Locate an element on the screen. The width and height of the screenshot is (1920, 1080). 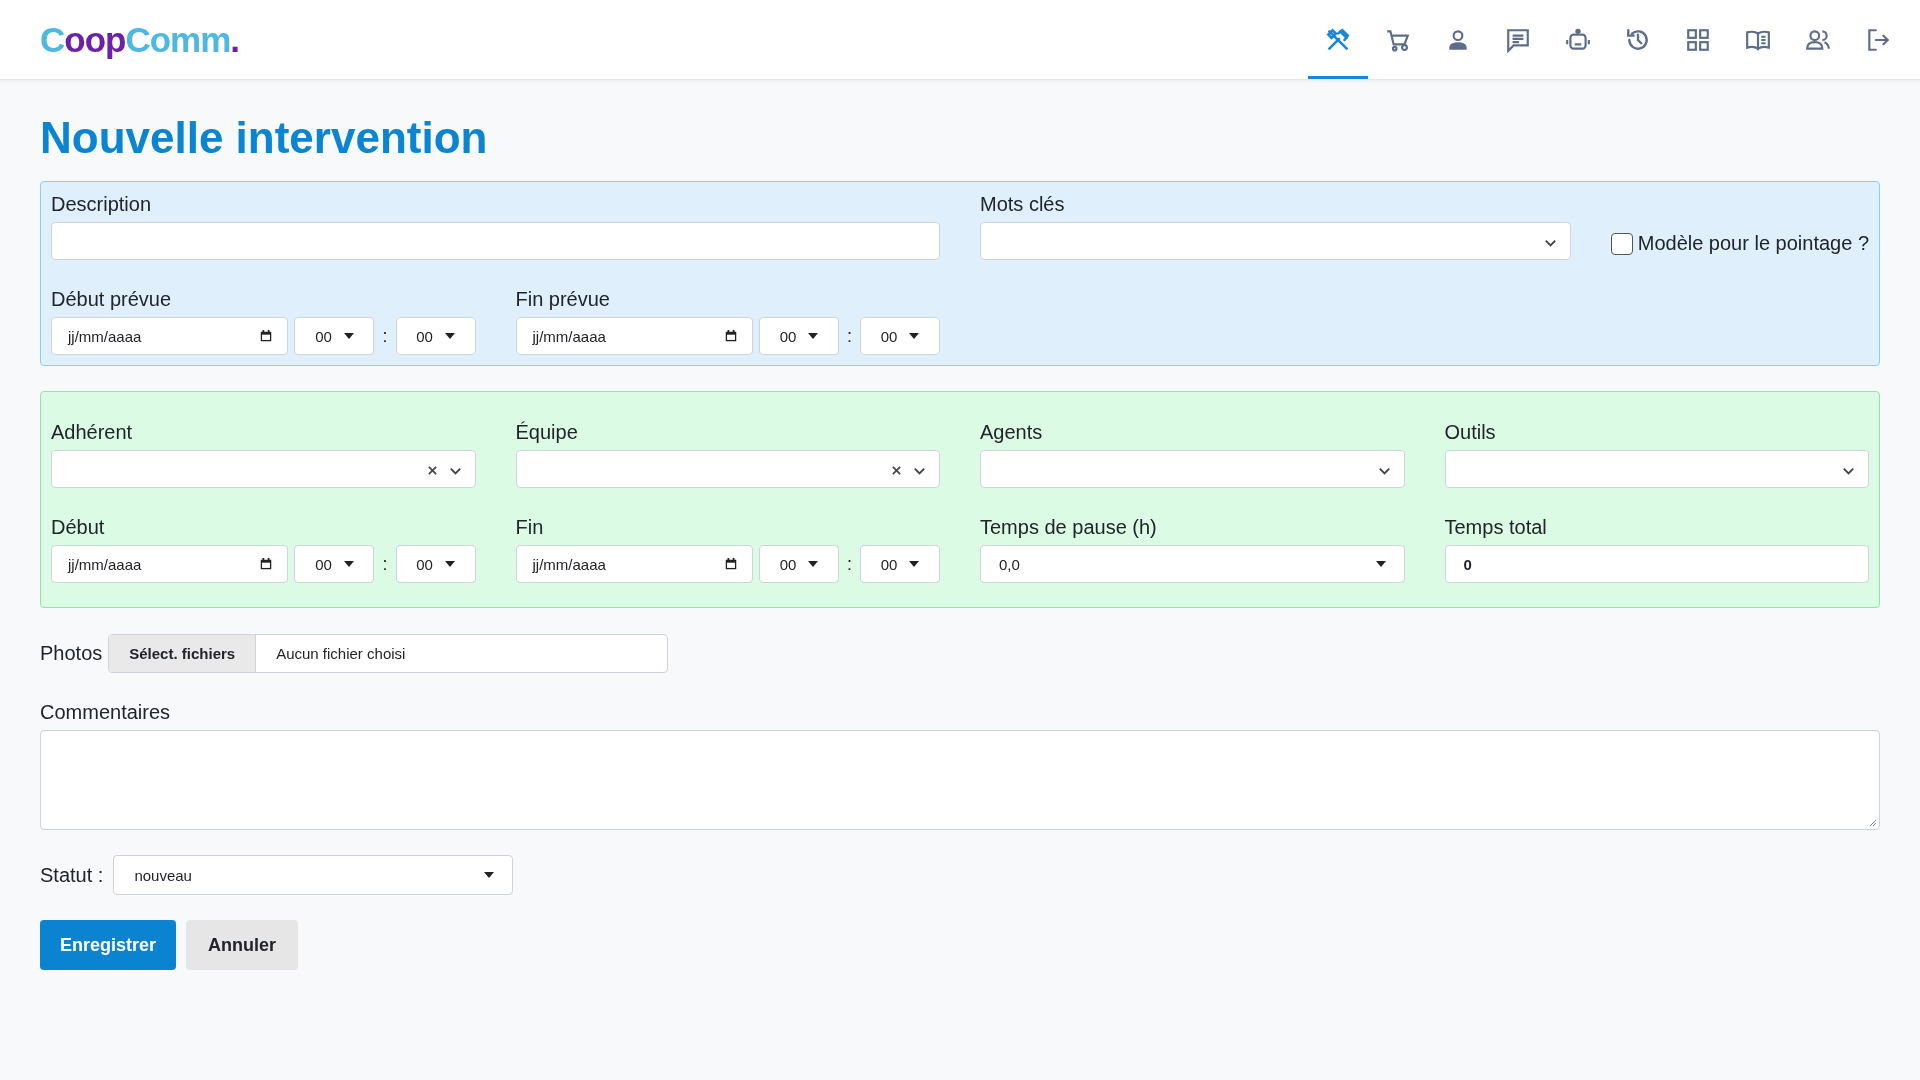
field-label: Mots clés is located at coordinates (1023, 204).